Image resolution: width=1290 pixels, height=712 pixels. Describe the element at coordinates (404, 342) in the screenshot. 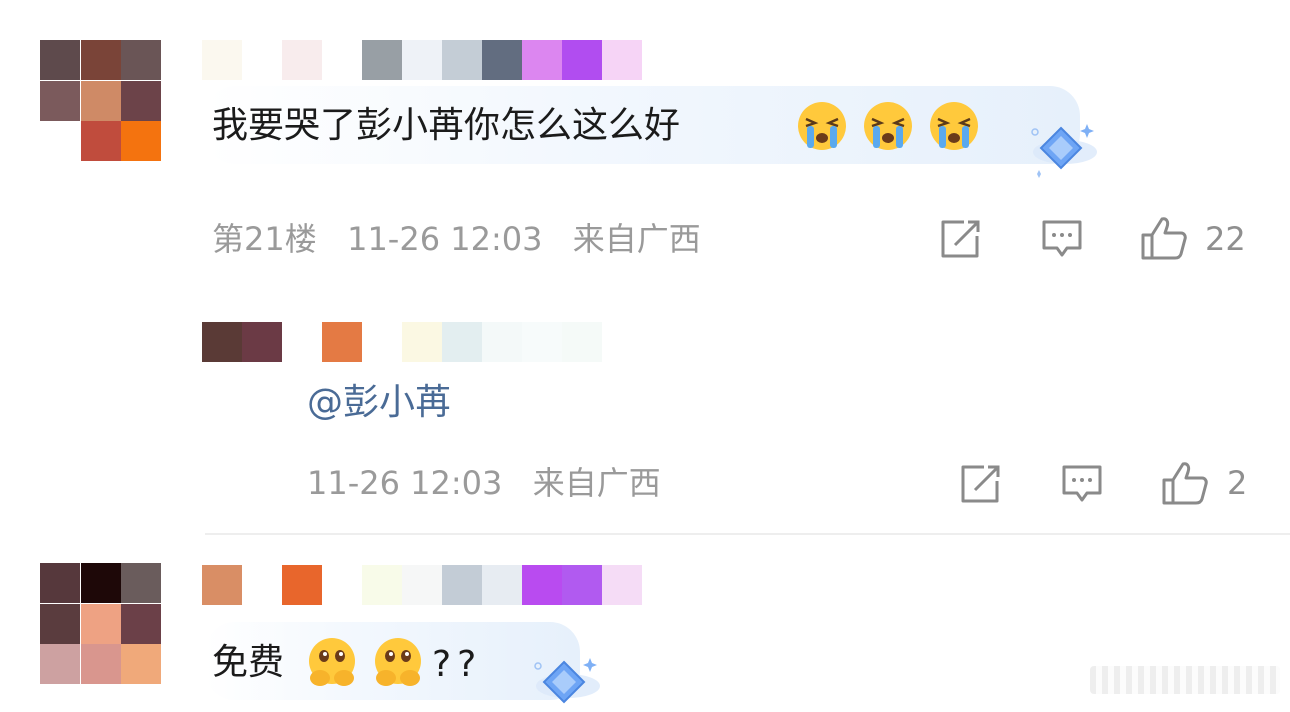

I see `reply-username` at that location.